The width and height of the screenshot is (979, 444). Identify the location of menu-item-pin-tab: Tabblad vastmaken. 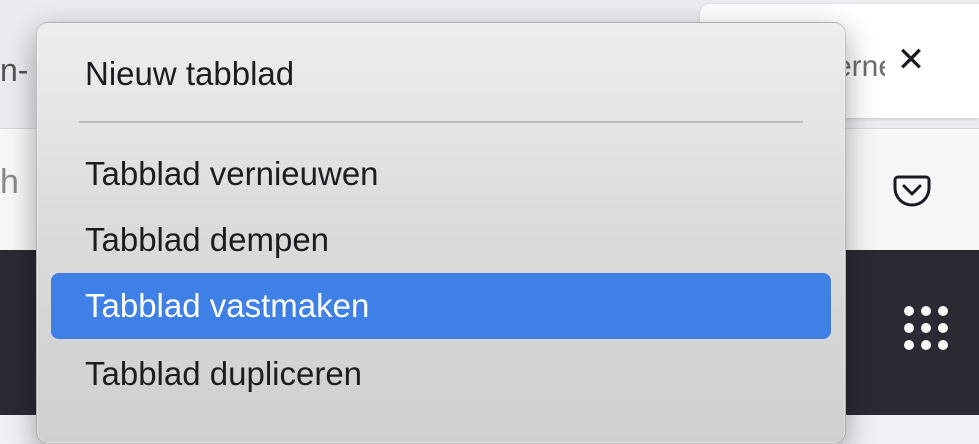
(441, 306).